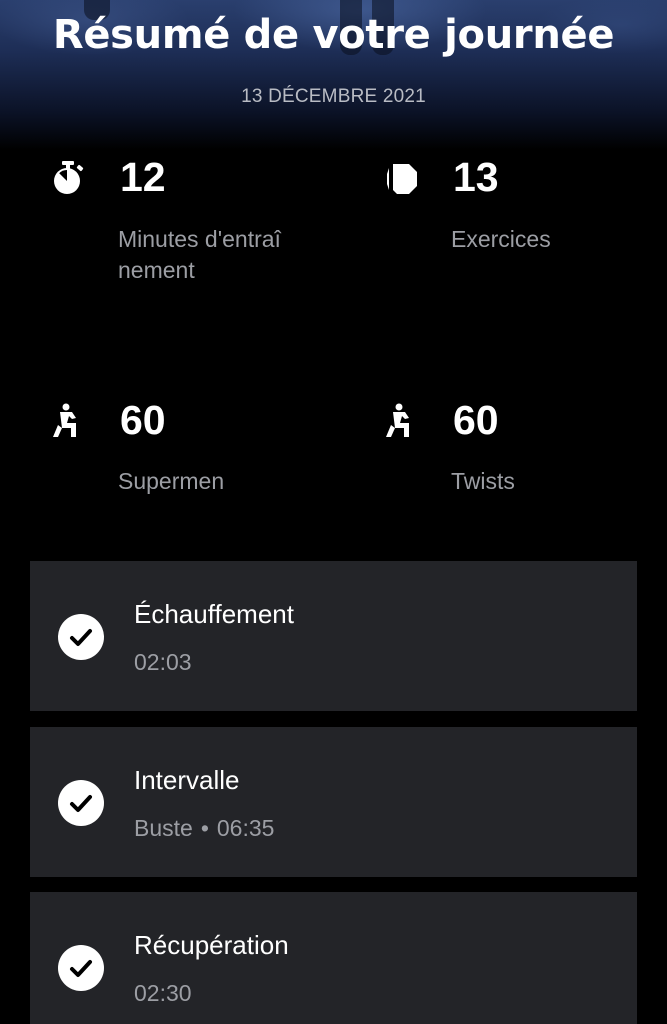 The width and height of the screenshot is (667, 1024). I want to click on stat-value: 12, so click(143, 177).